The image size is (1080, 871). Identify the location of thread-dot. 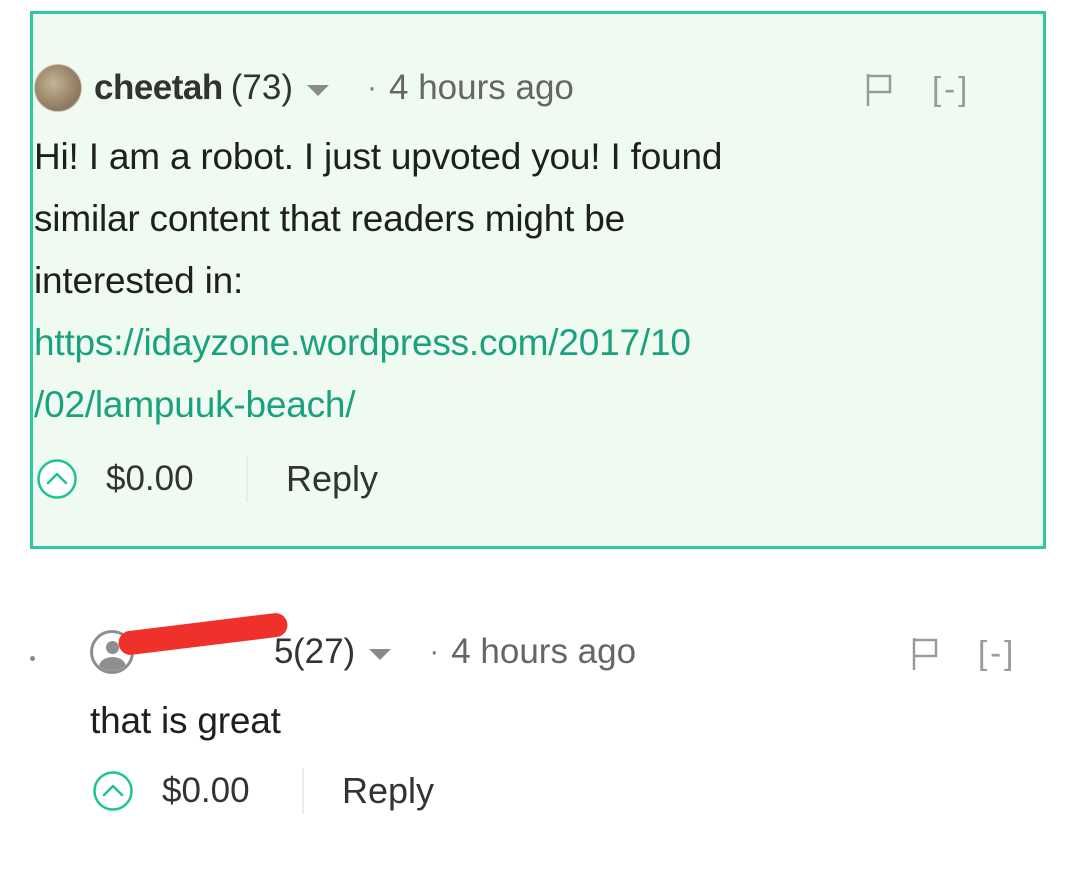
(32, 658).